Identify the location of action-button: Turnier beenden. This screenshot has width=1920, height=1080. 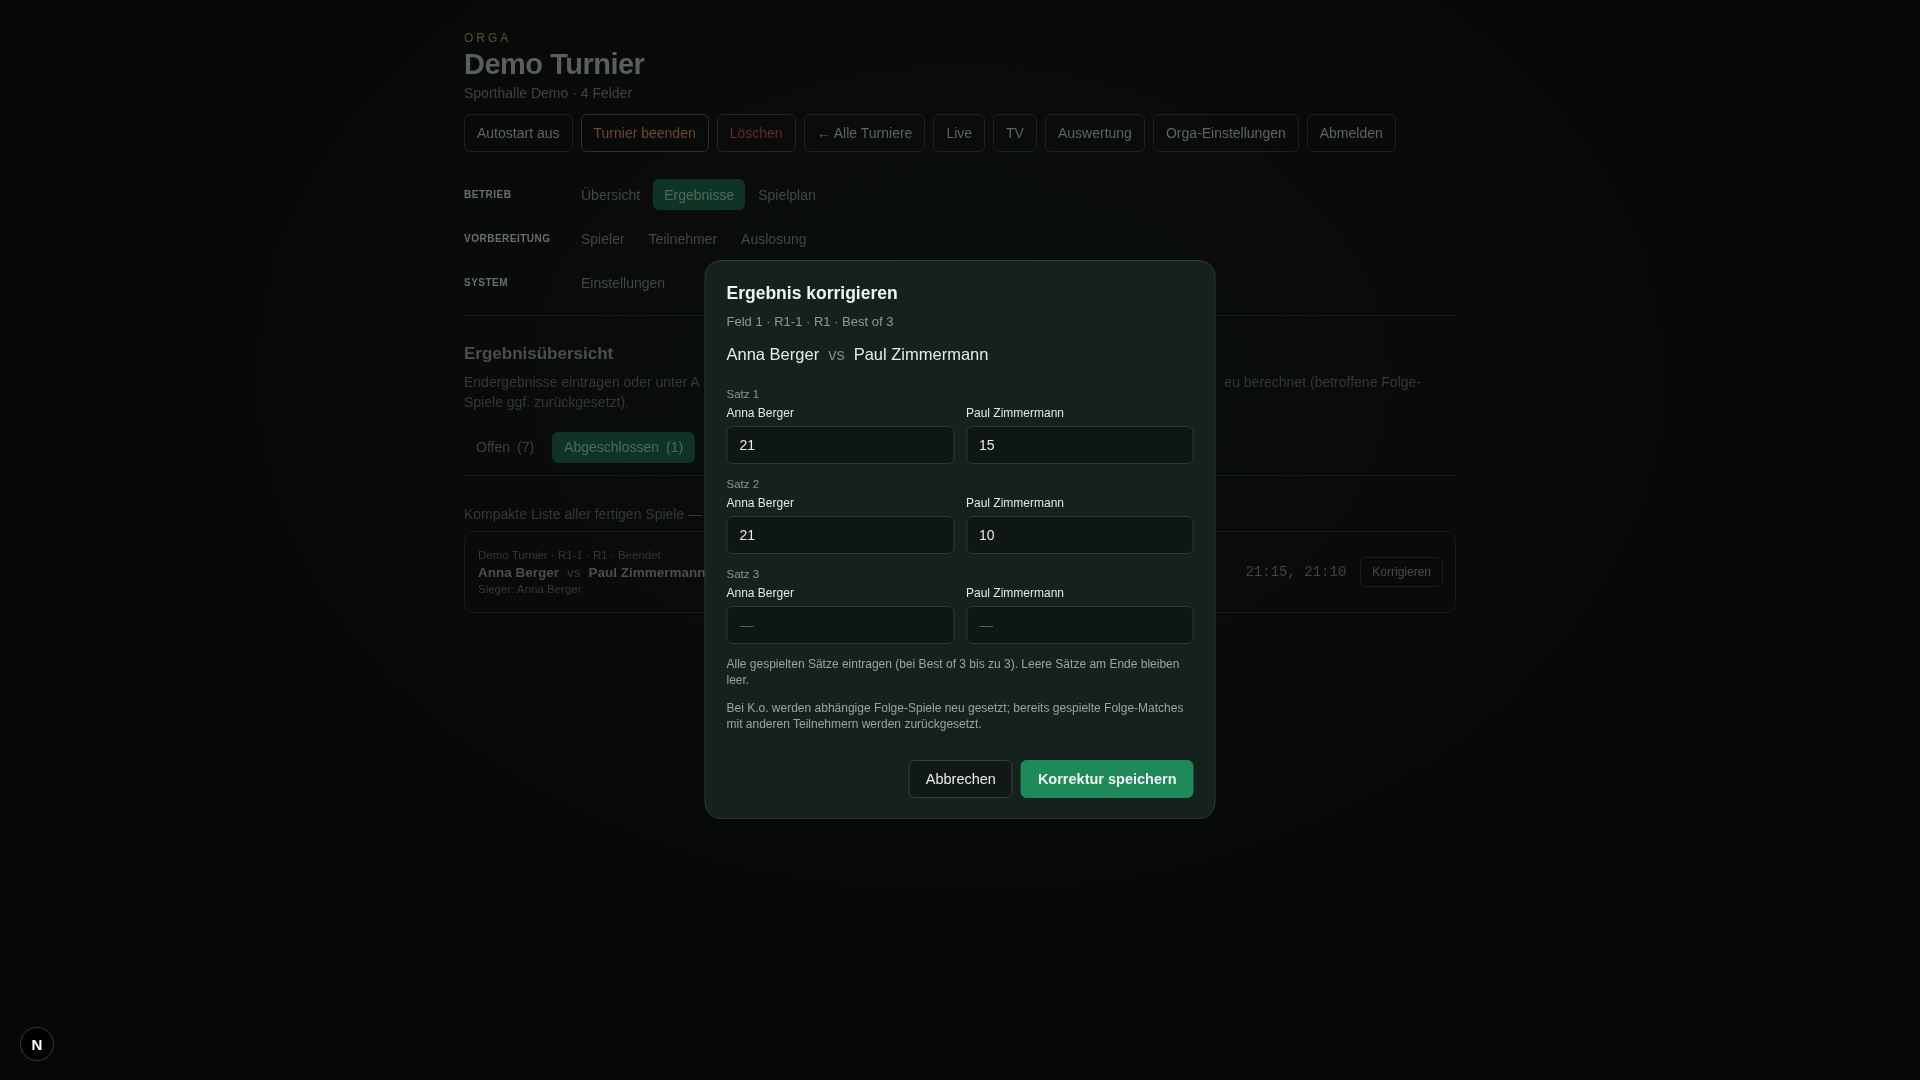
(644, 132).